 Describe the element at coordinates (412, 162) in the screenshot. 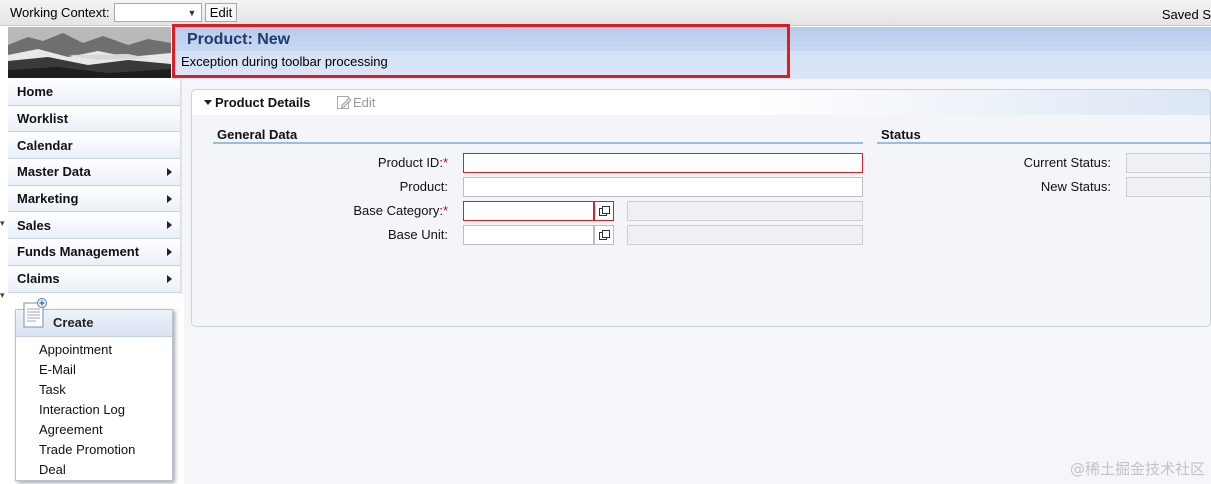

I see `product-id-label: Product ID:*` at that location.